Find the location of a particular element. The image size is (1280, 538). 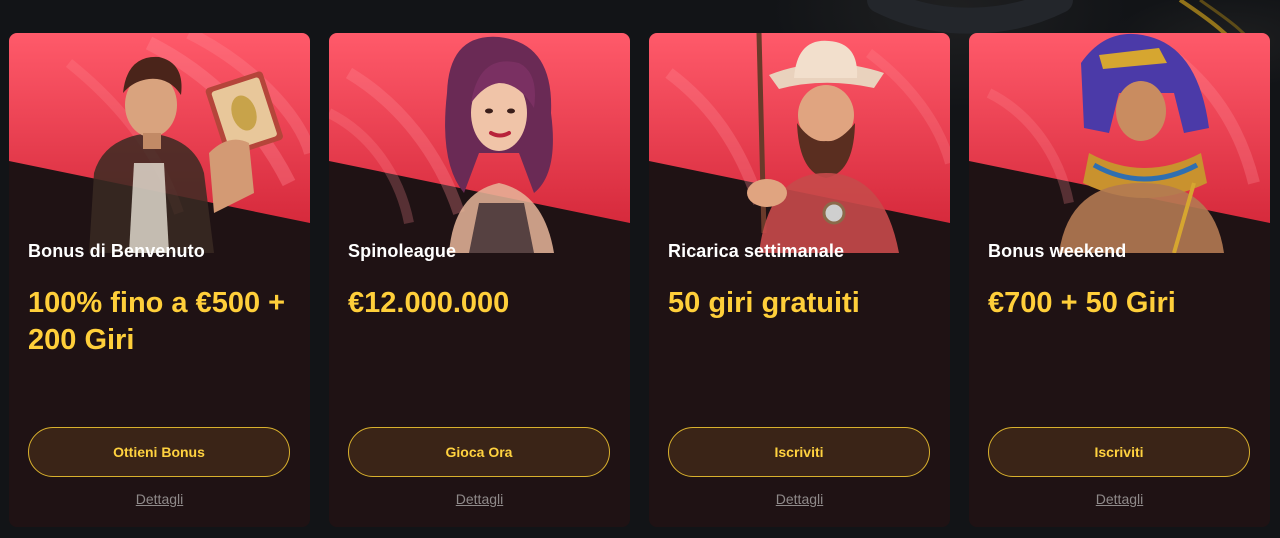

card-title: Ricarica settimanale is located at coordinates (756, 251).